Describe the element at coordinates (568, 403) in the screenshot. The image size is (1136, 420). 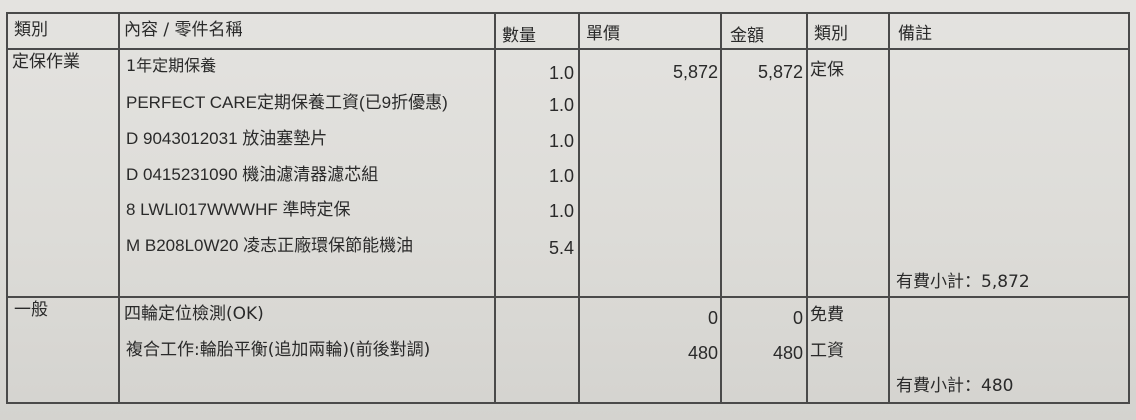
I see `grid-bottom-line` at that location.